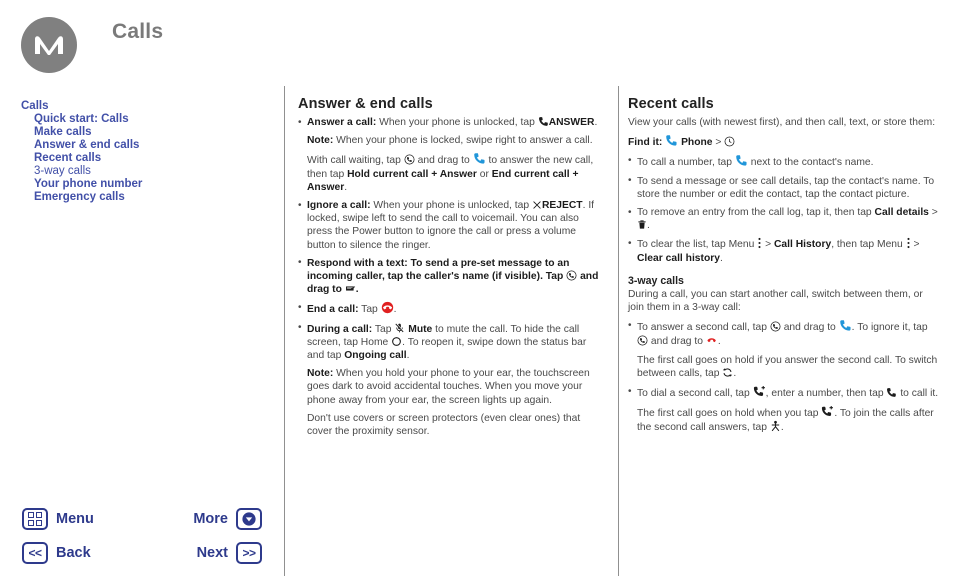 This screenshot has height=576, width=954. What do you see at coordinates (735, 373) in the screenshot?
I see `first-call-hold-period: .` at bounding box center [735, 373].